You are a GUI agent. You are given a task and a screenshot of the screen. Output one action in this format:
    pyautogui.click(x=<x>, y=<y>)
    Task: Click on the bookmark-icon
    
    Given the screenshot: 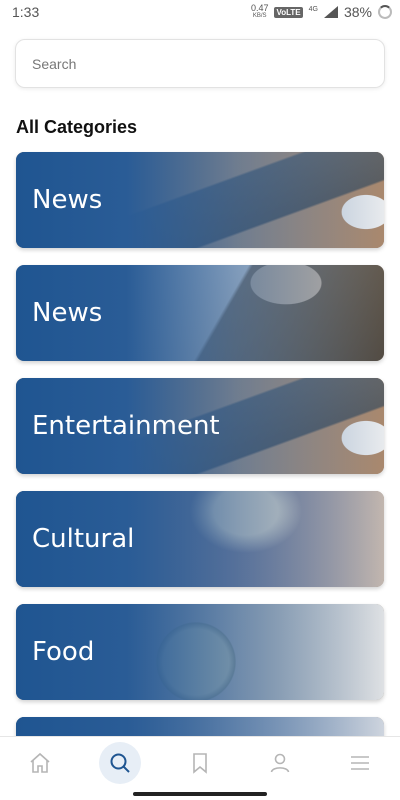 What is the action you would take?
    pyautogui.click(x=200, y=763)
    